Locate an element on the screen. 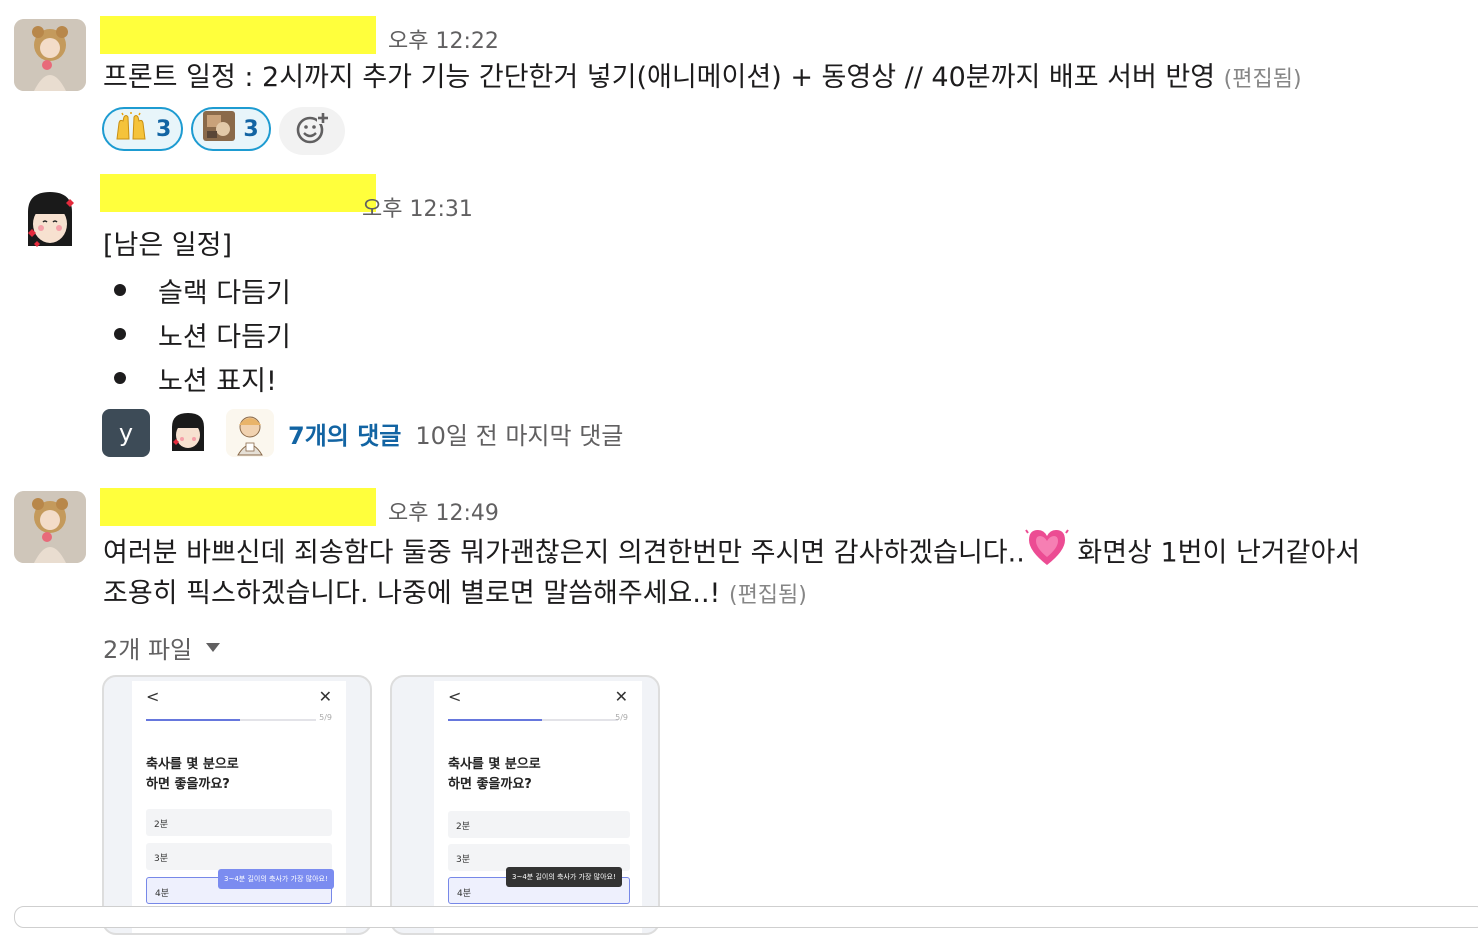 This screenshot has height=935, width=1478. list-item: 노션 다듬기 is located at coordinates (202, 334).